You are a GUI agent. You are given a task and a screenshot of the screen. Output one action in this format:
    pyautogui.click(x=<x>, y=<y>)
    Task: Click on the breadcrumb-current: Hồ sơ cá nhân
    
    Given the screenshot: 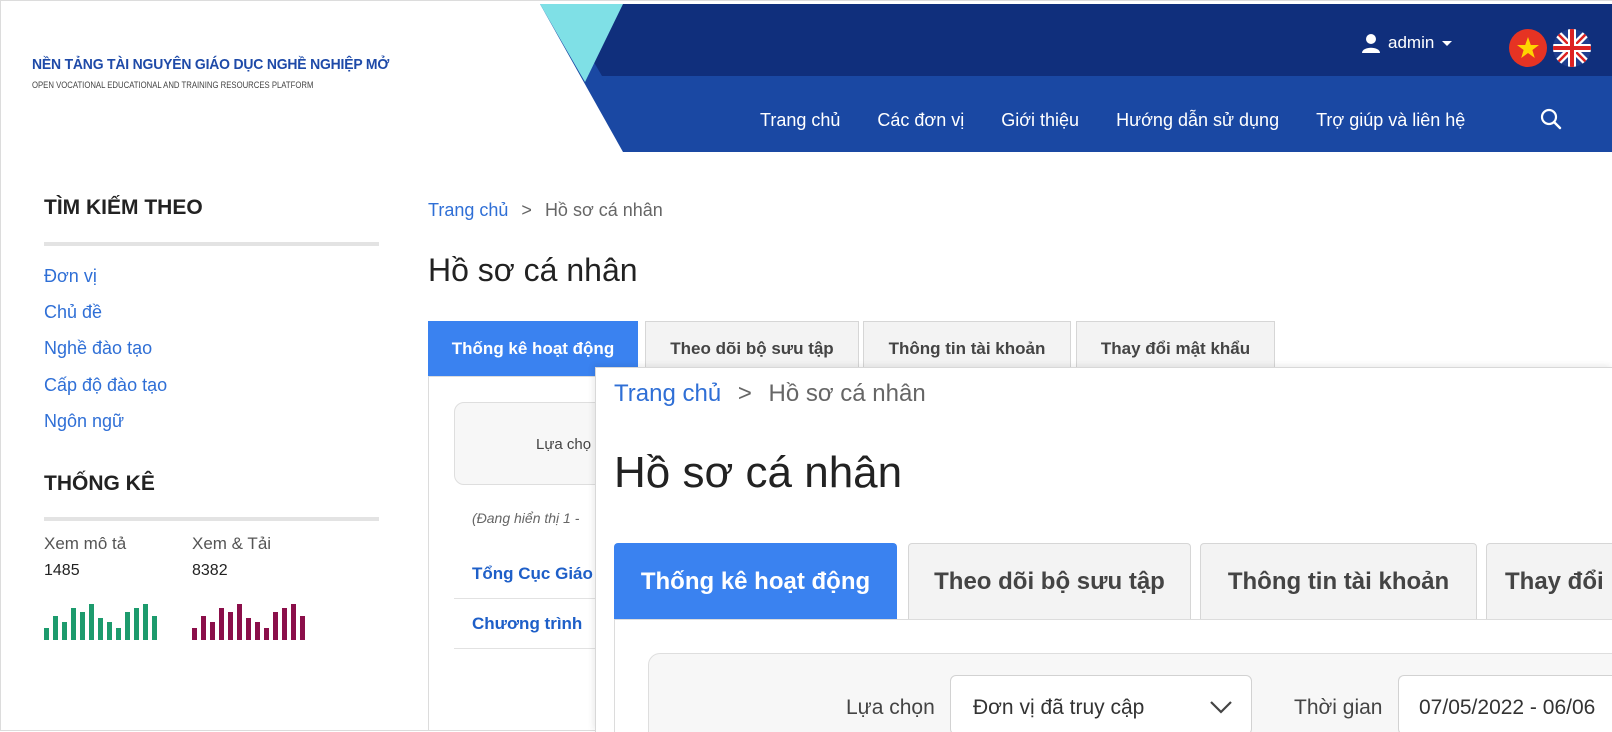 What is the action you would take?
    pyautogui.click(x=603, y=210)
    